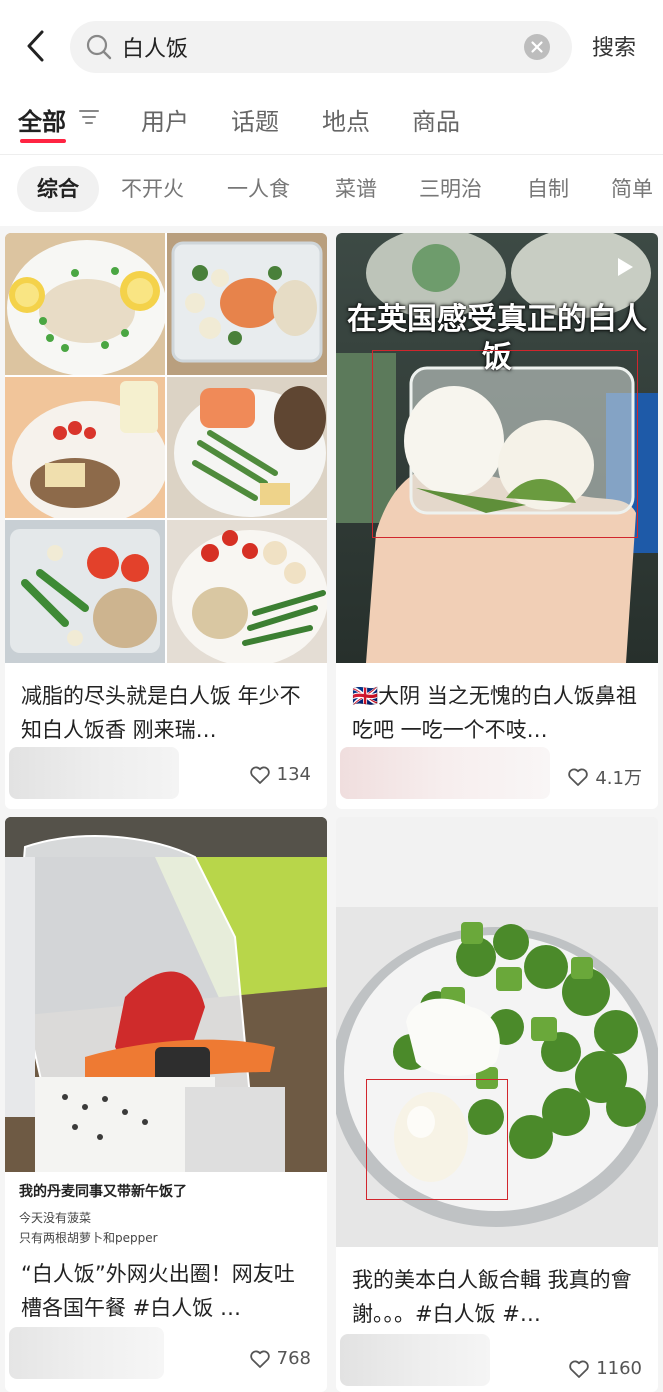  What do you see at coordinates (89, 117) in the screenshot?
I see `filter-icon` at bounding box center [89, 117].